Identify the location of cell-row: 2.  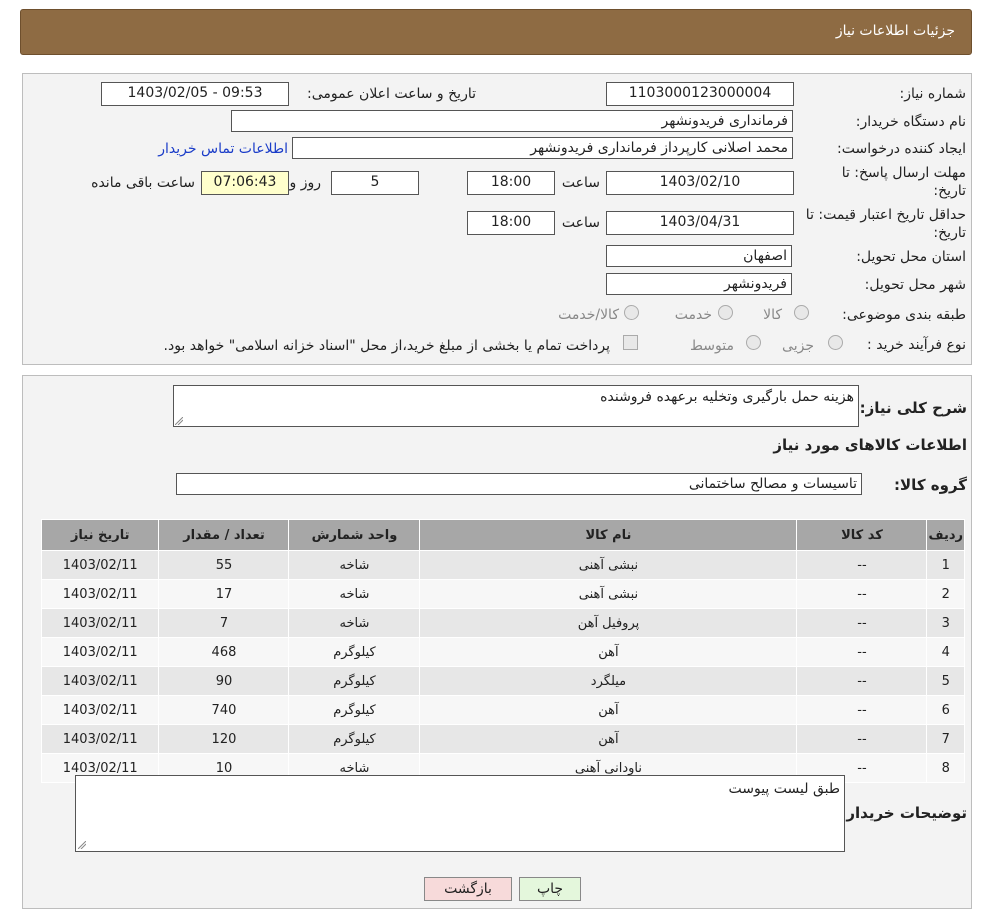
(945, 594).